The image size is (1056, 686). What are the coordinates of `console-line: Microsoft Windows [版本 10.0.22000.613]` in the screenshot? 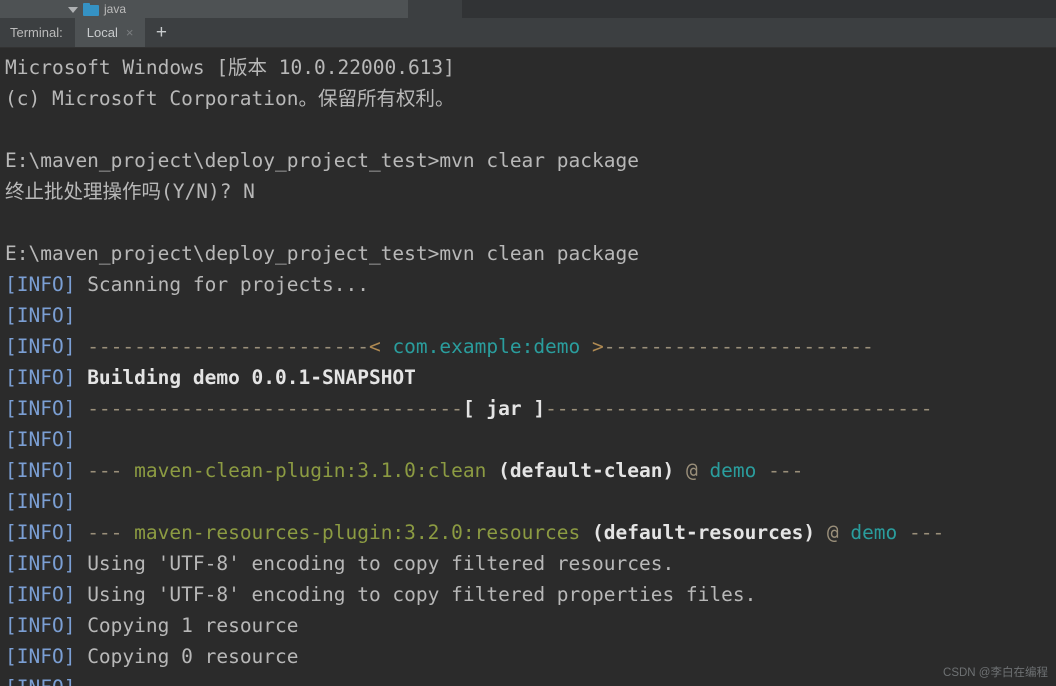 It's located at (529, 67).